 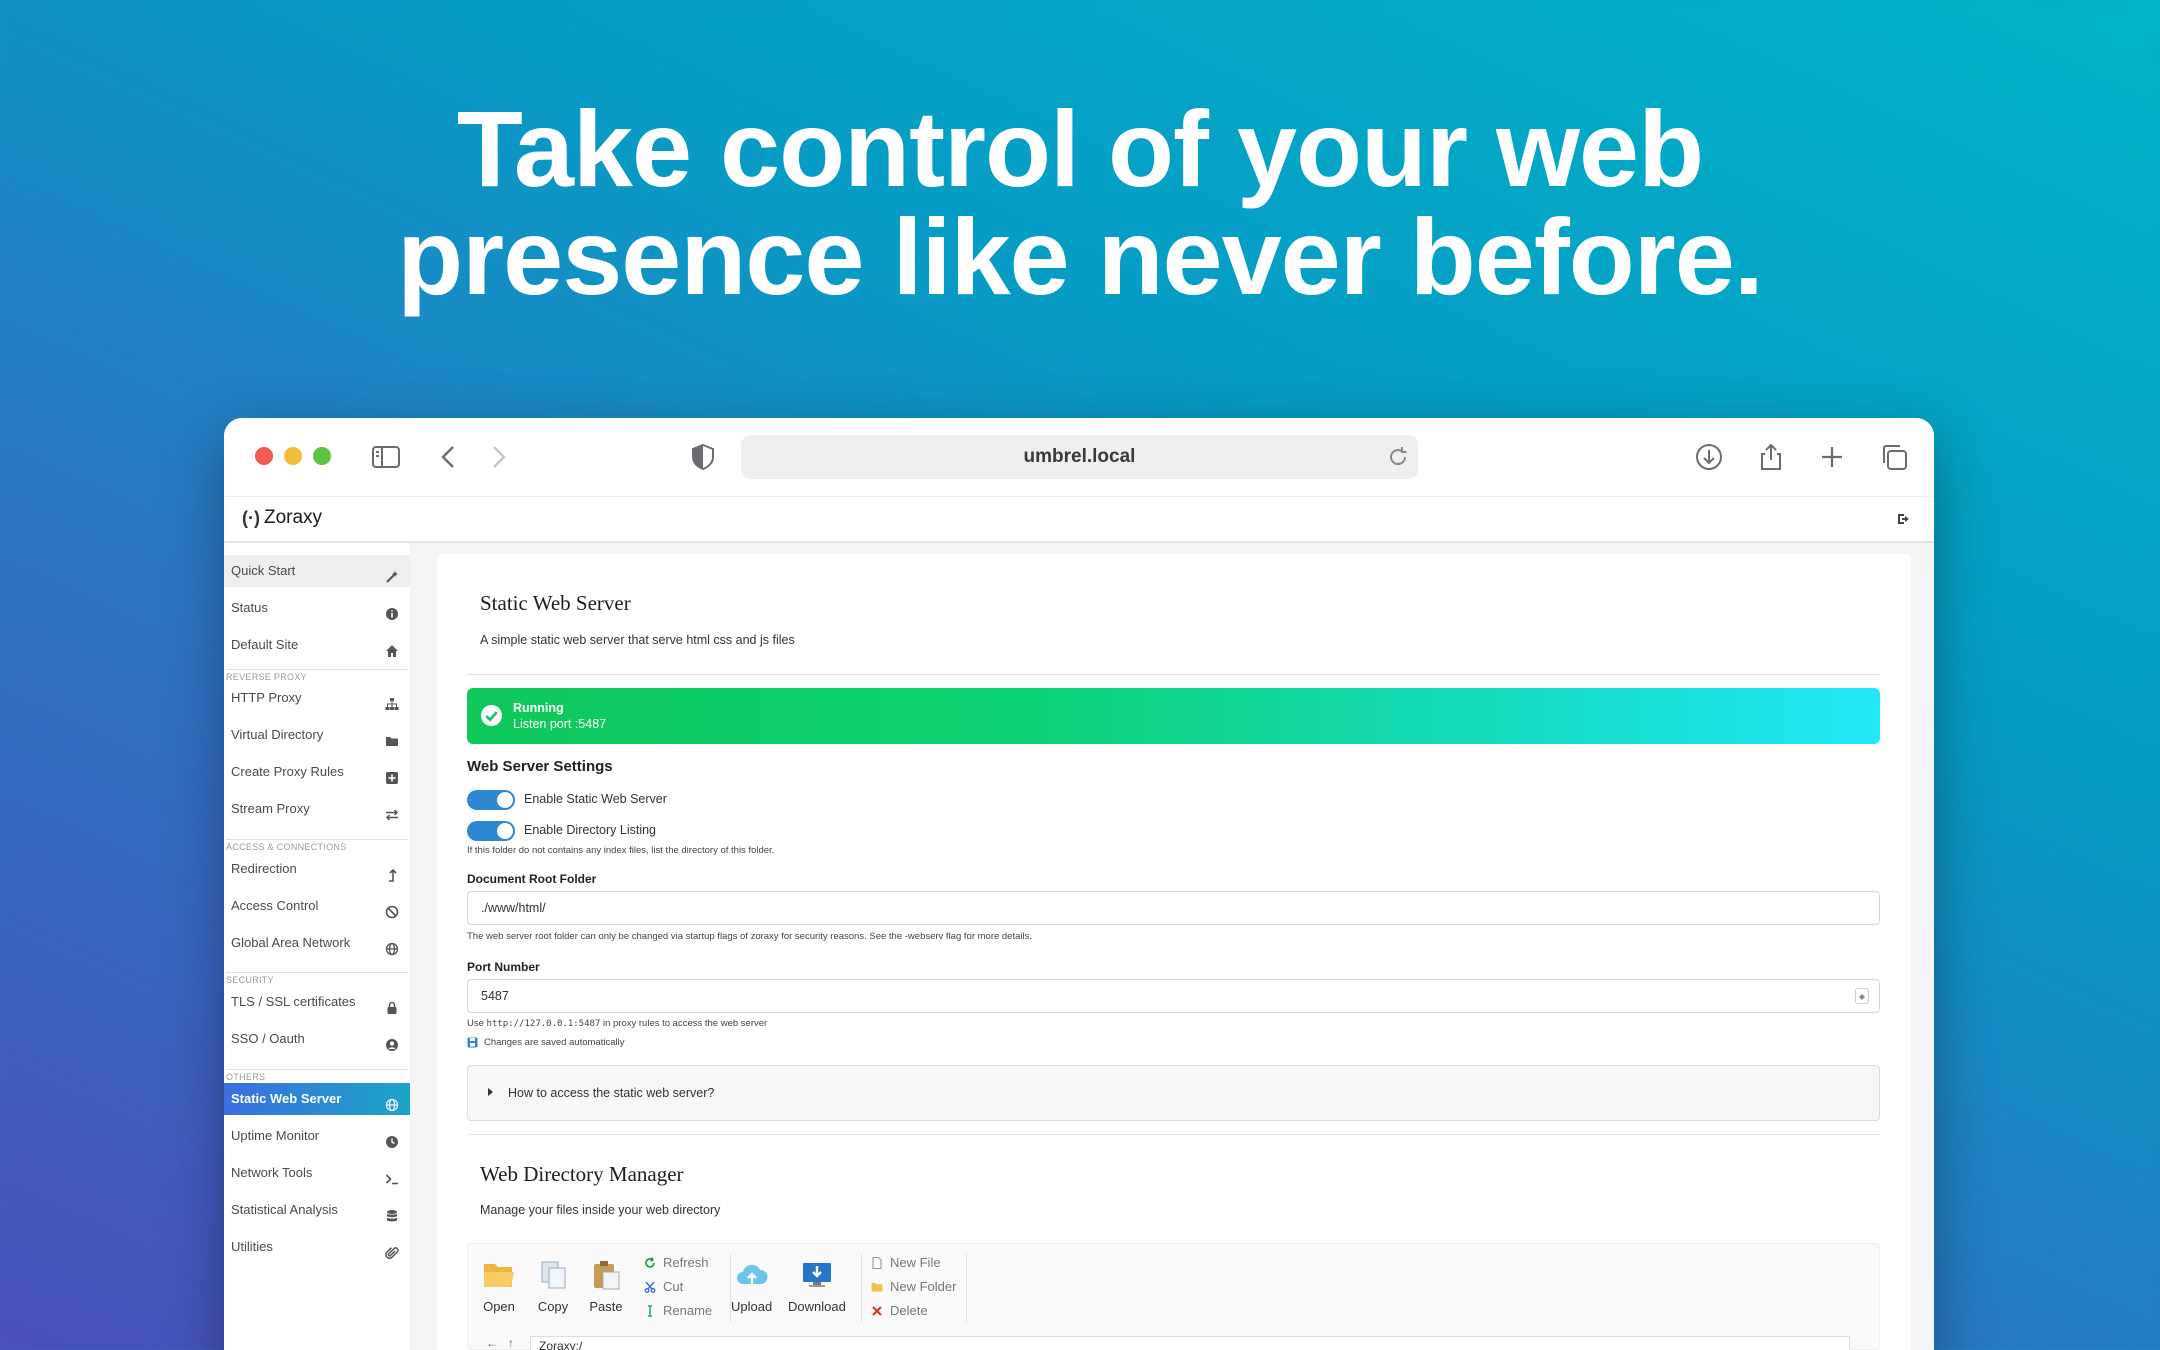 What do you see at coordinates (1904, 519) in the screenshot?
I see `logout-icon` at bounding box center [1904, 519].